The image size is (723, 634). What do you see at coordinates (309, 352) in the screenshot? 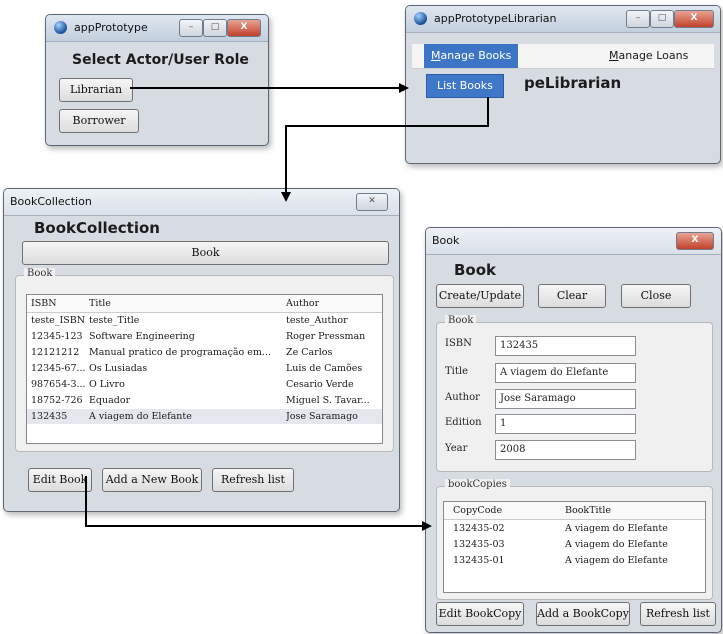
I see `author-cell: Ze Carlos` at bounding box center [309, 352].